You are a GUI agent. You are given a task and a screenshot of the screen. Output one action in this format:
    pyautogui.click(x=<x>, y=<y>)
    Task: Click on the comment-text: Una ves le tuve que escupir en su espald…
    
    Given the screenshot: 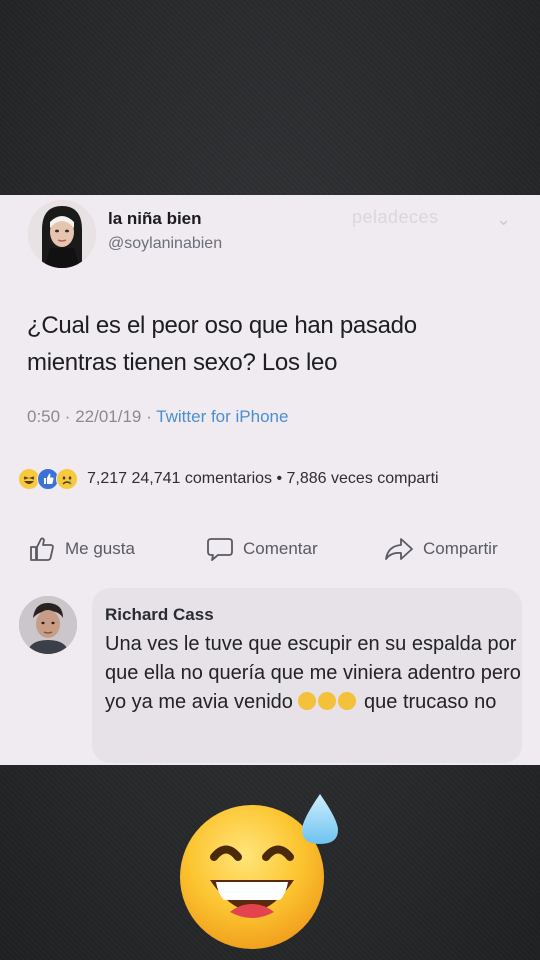 What is the action you would take?
    pyautogui.click(x=315, y=673)
    